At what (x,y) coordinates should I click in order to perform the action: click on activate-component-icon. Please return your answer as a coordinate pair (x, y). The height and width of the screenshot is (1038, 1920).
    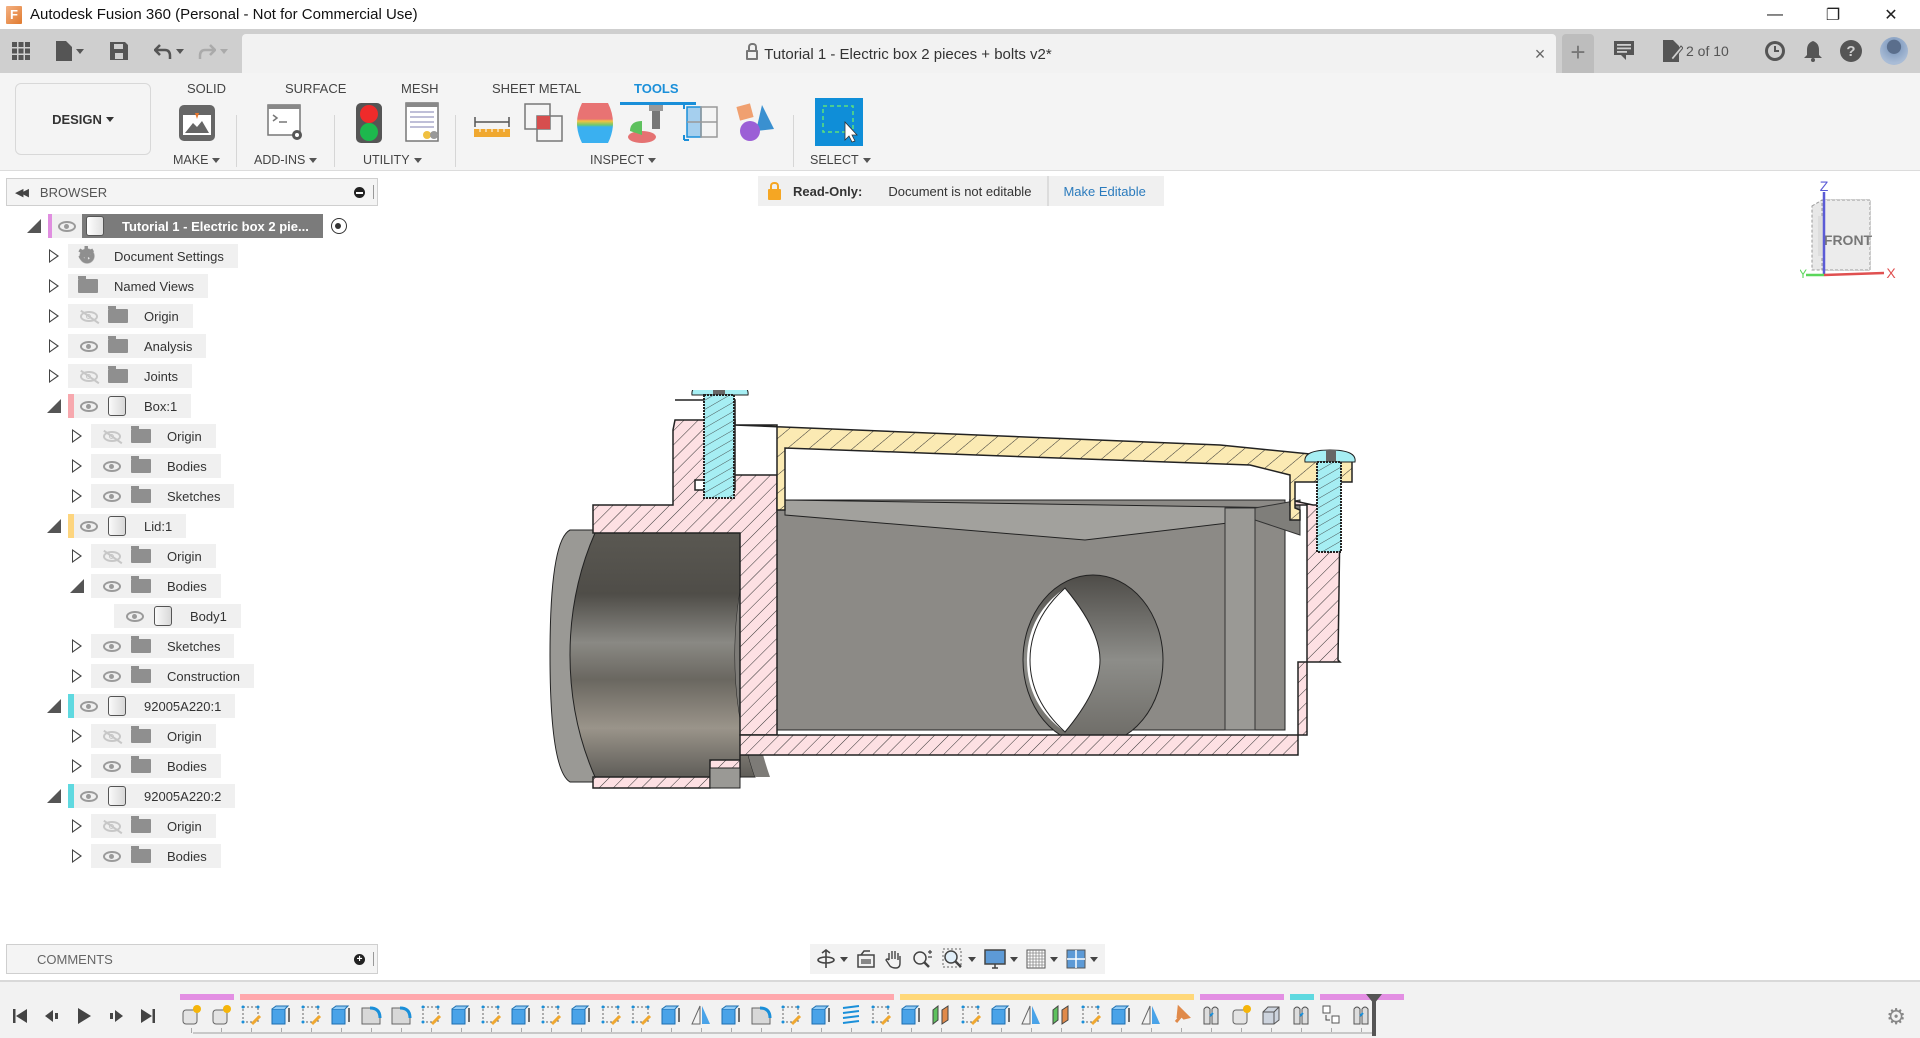
    Looking at the image, I should click on (338, 226).